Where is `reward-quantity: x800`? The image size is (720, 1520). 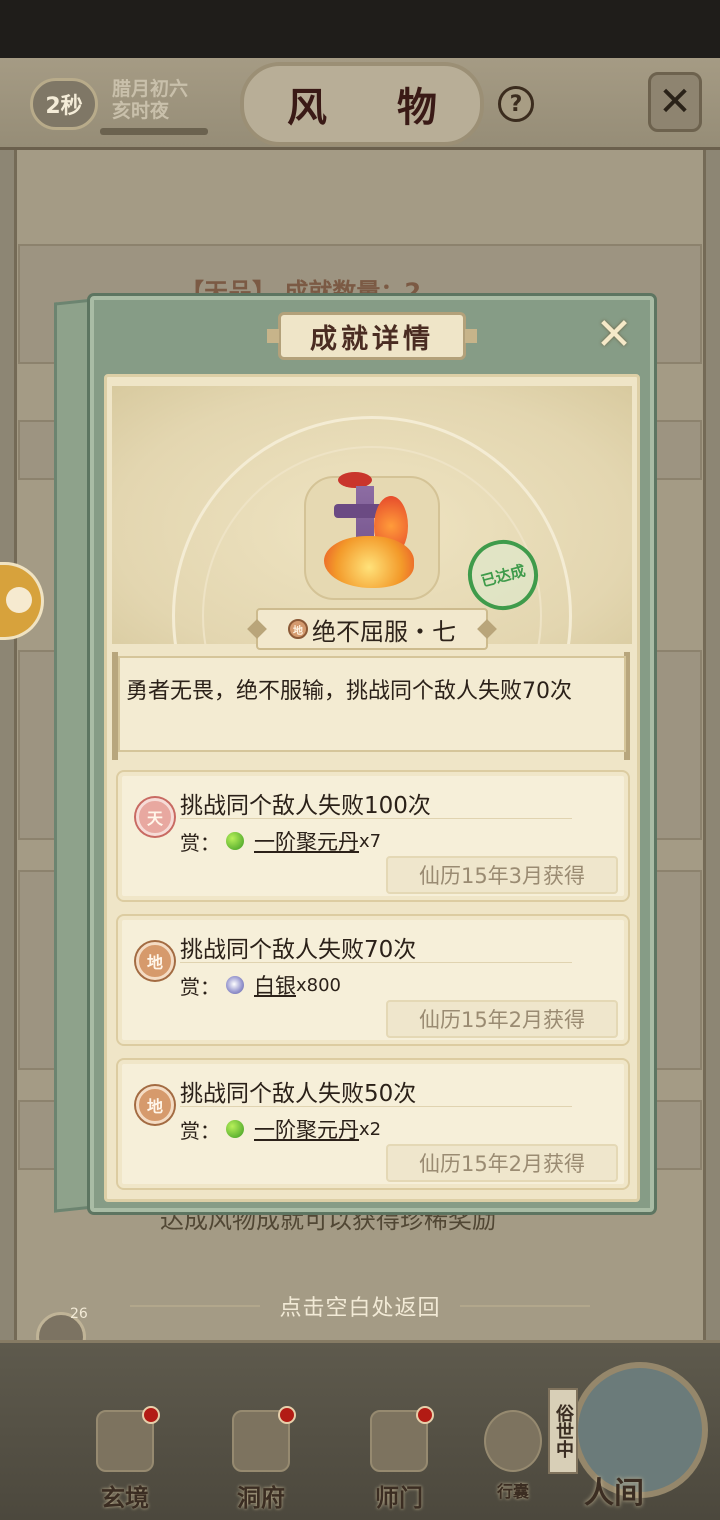 reward-quantity: x800 is located at coordinates (319, 985).